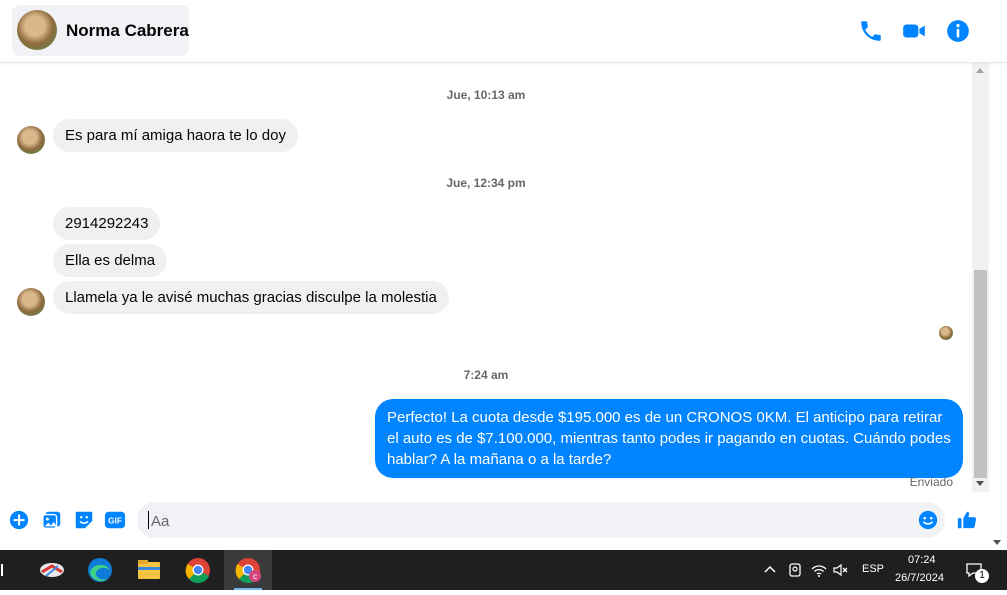 Image resolution: width=1007 pixels, height=595 pixels. Describe the element at coordinates (980, 70) in the screenshot. I see `scroll-up-arrow-icon` at that location.